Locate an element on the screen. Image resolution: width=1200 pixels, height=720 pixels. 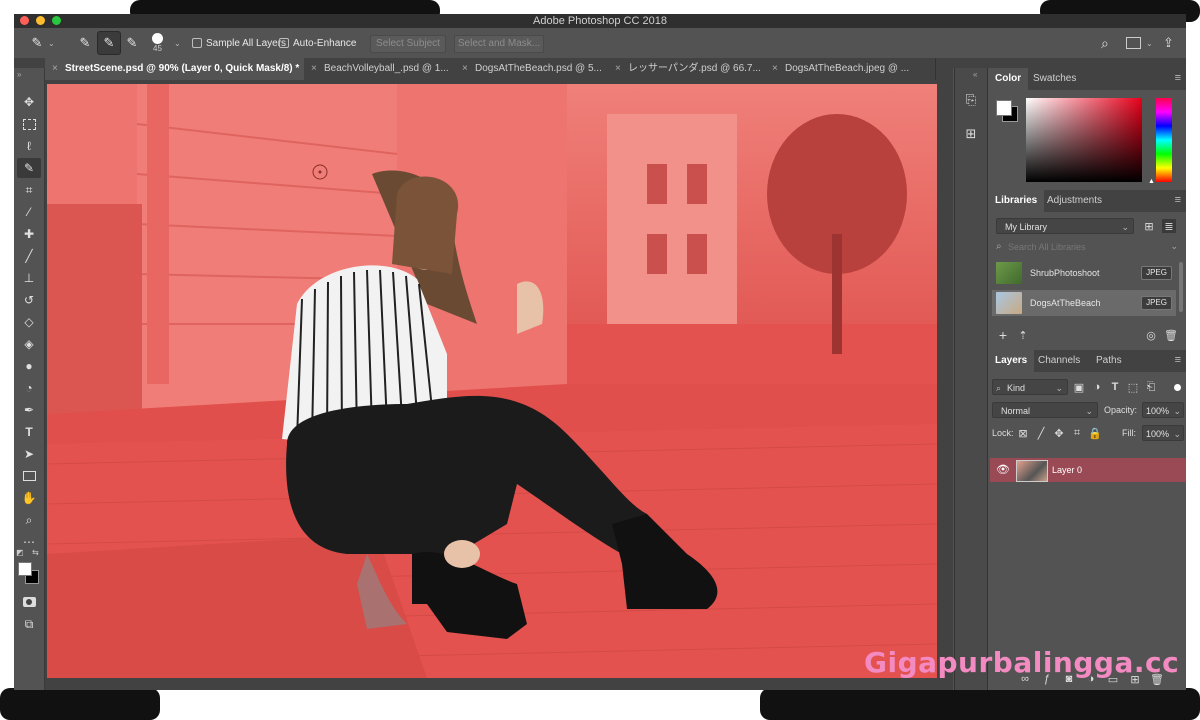
tab-layers: Layers is located at coordinates (1011, 361).